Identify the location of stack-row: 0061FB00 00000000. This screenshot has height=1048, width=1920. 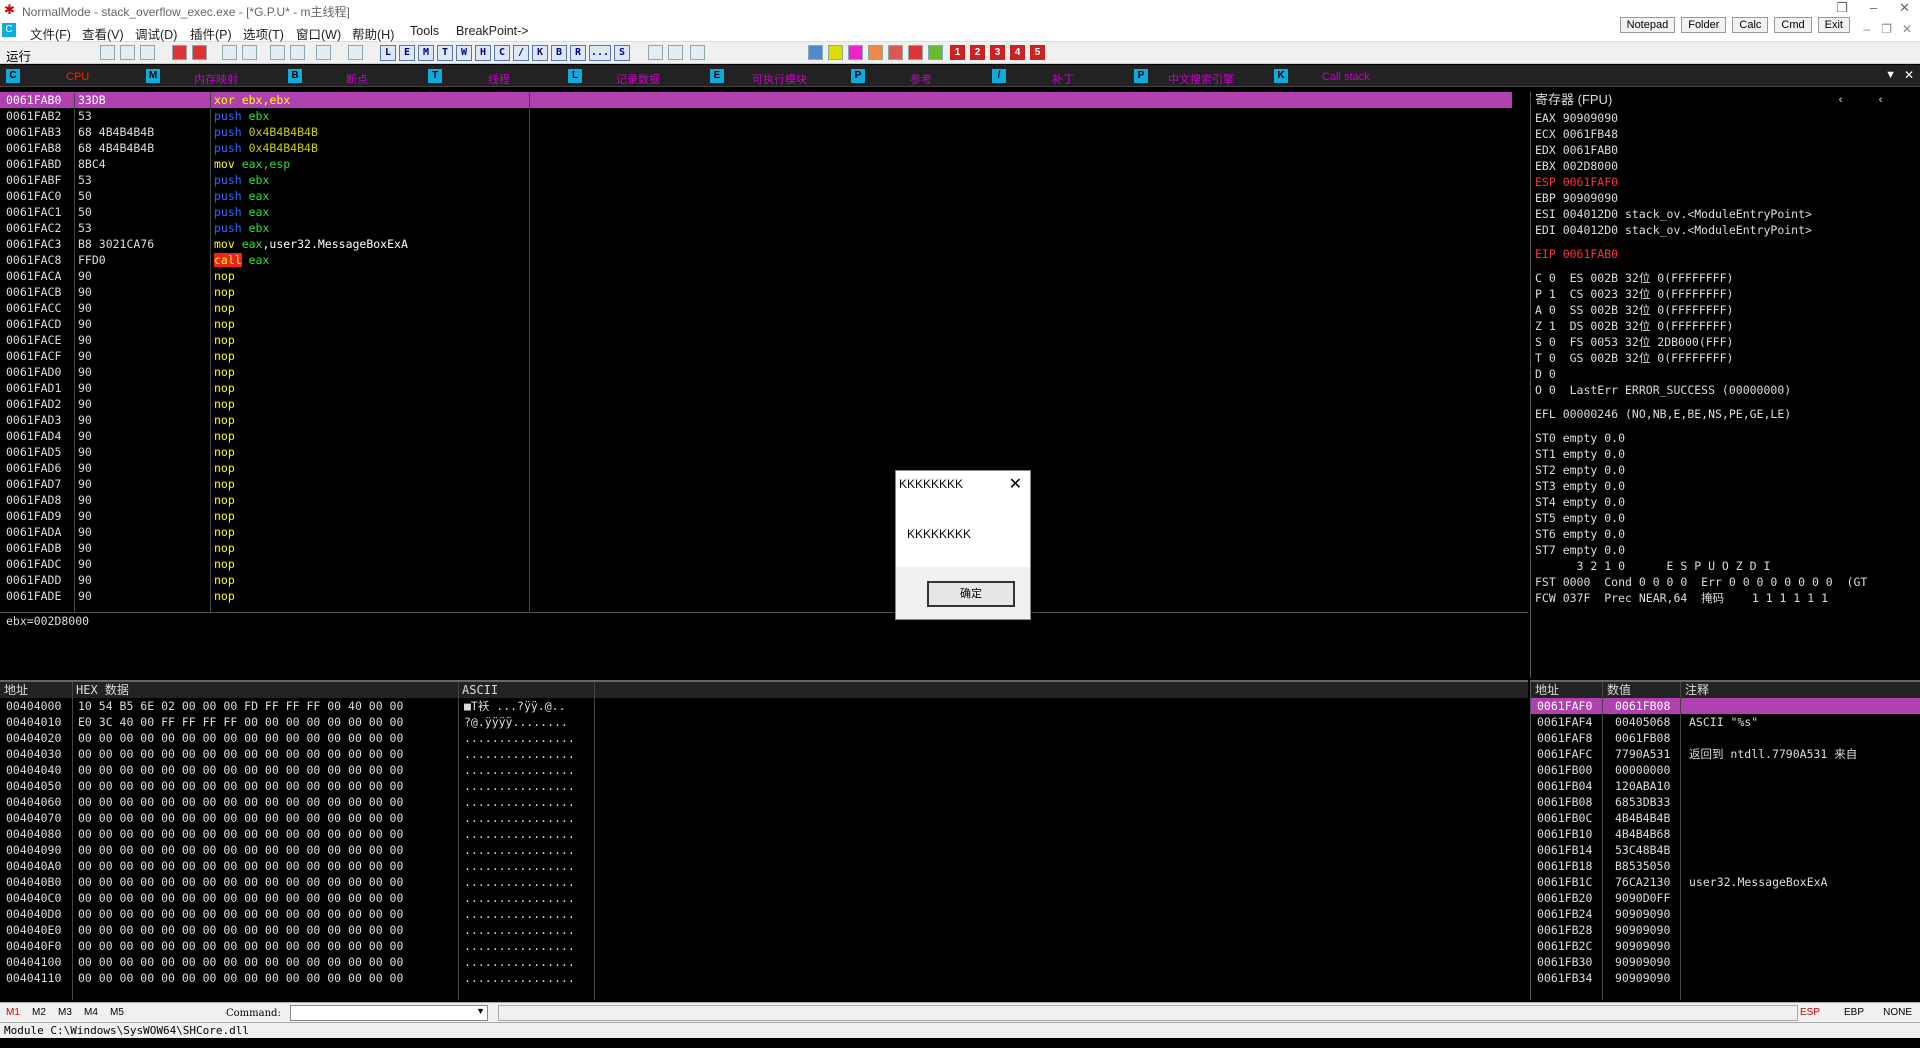
(1725, 770).